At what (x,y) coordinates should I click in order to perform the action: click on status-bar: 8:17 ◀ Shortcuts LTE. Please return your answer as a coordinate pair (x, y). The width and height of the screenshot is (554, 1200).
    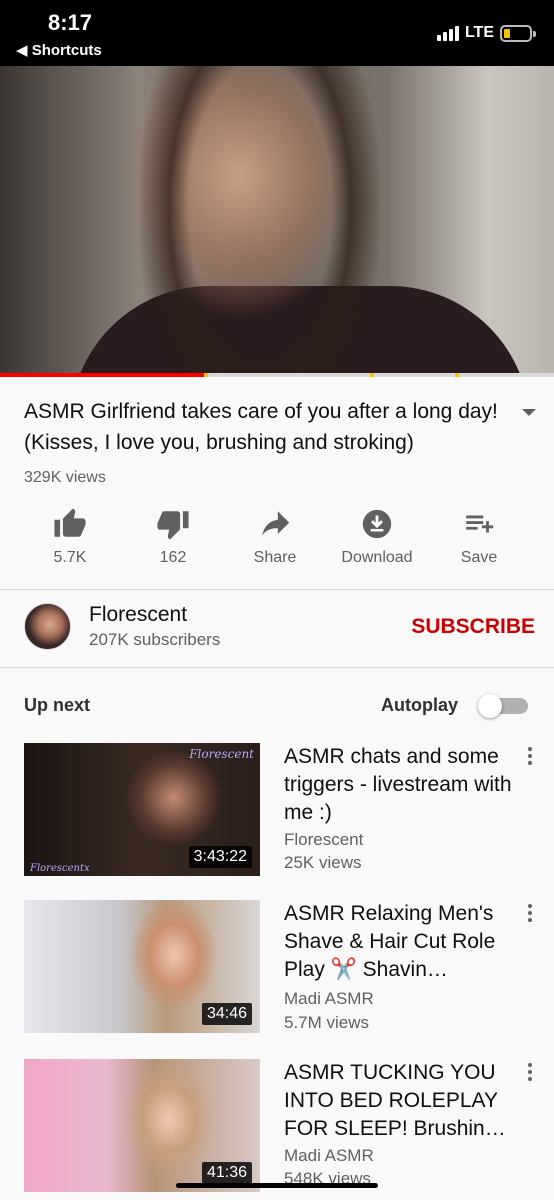
    Looking at the image, I should click on (277, 33).